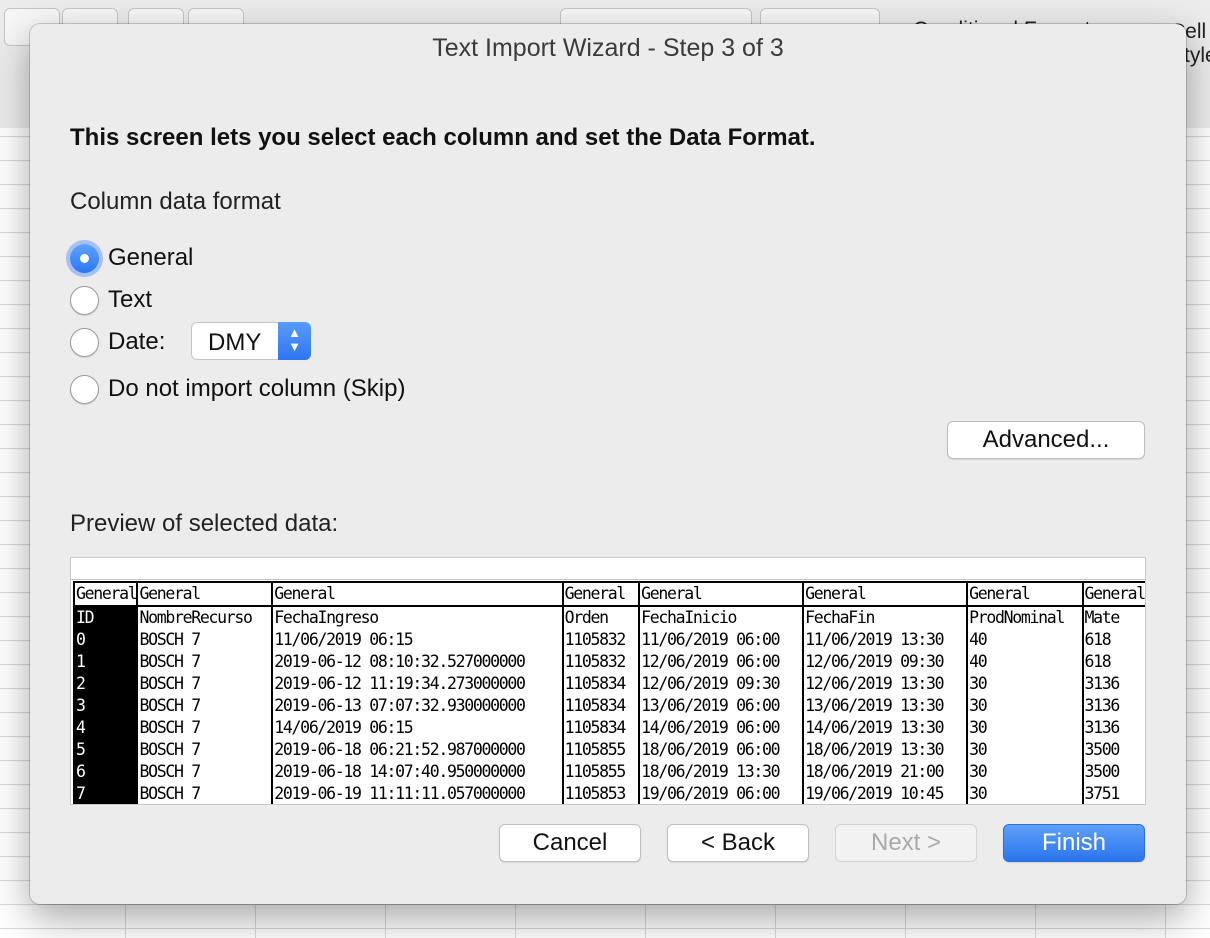 This screenshot has width=1210, height=938. I want to click on chevron-up-down-icon: ▲ ▼, so click(294, 341).